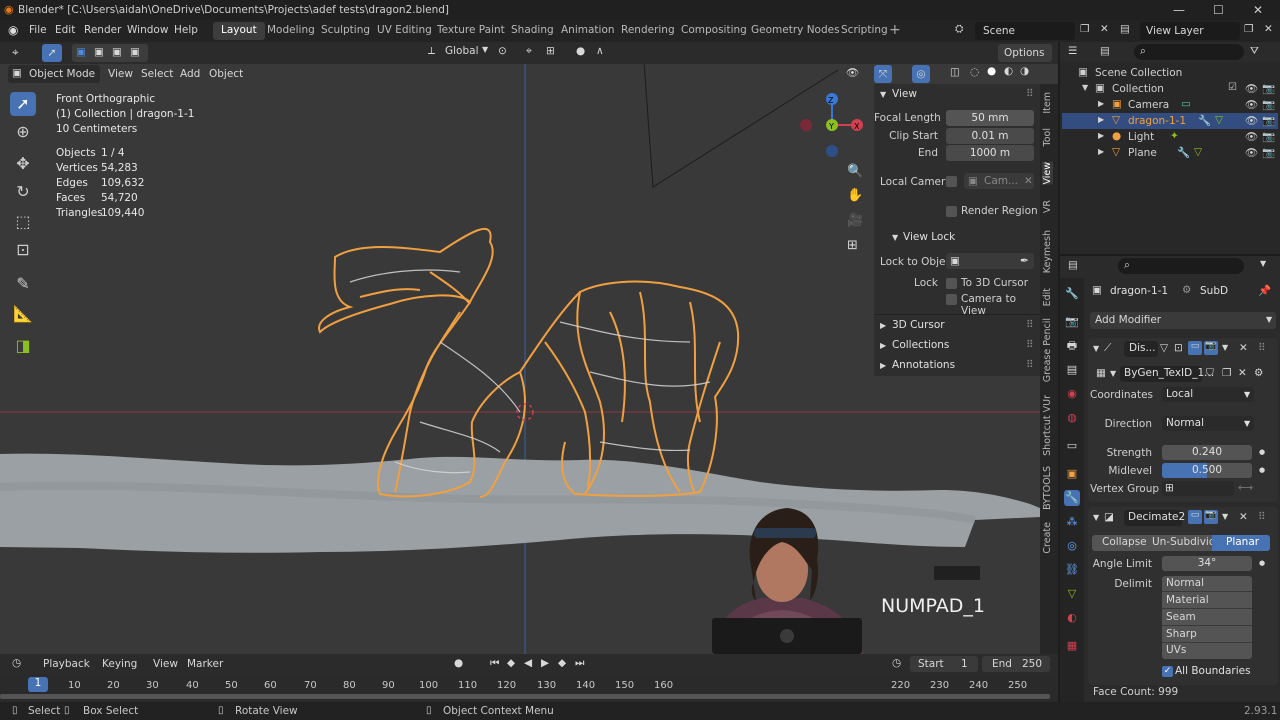  I want to click on material-shading-icon: ◐, so click(1008, 71).